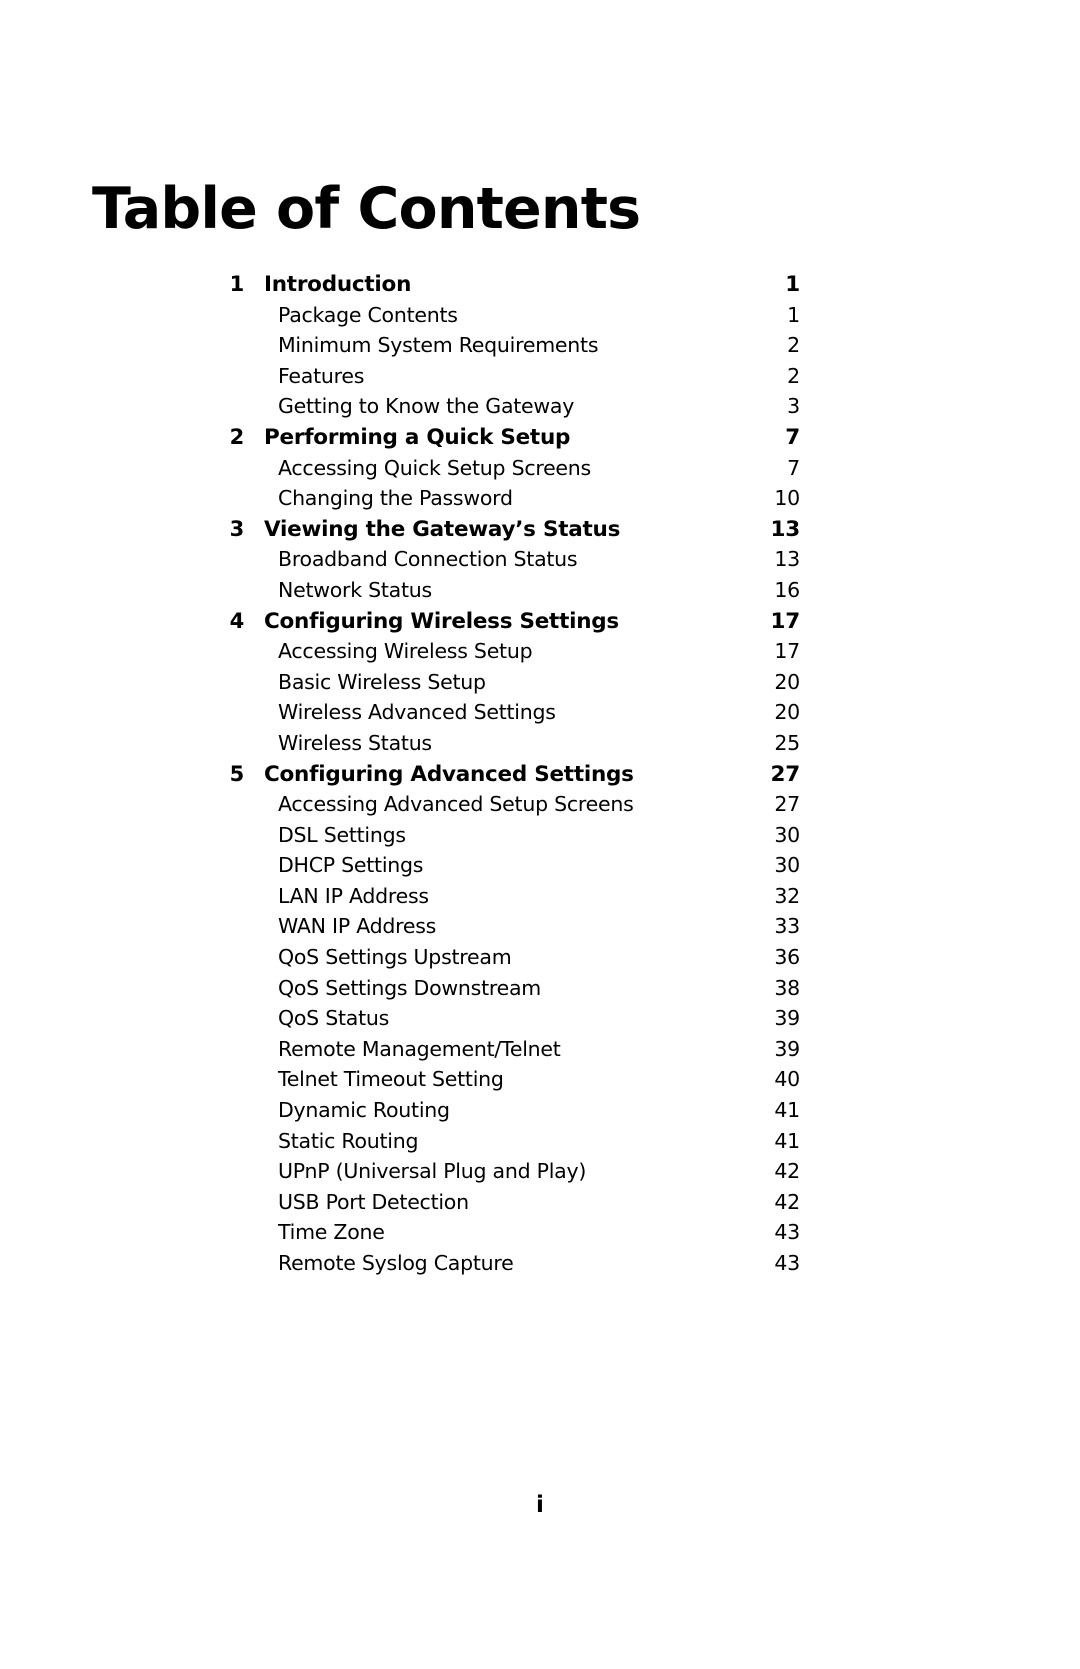 The width and height of the screenshot is (1080, 1669). What do you see at coordinates (500, 379) in the screenshot?
I see `toc-section-row: Features 2` at bounding box center [500, 379].